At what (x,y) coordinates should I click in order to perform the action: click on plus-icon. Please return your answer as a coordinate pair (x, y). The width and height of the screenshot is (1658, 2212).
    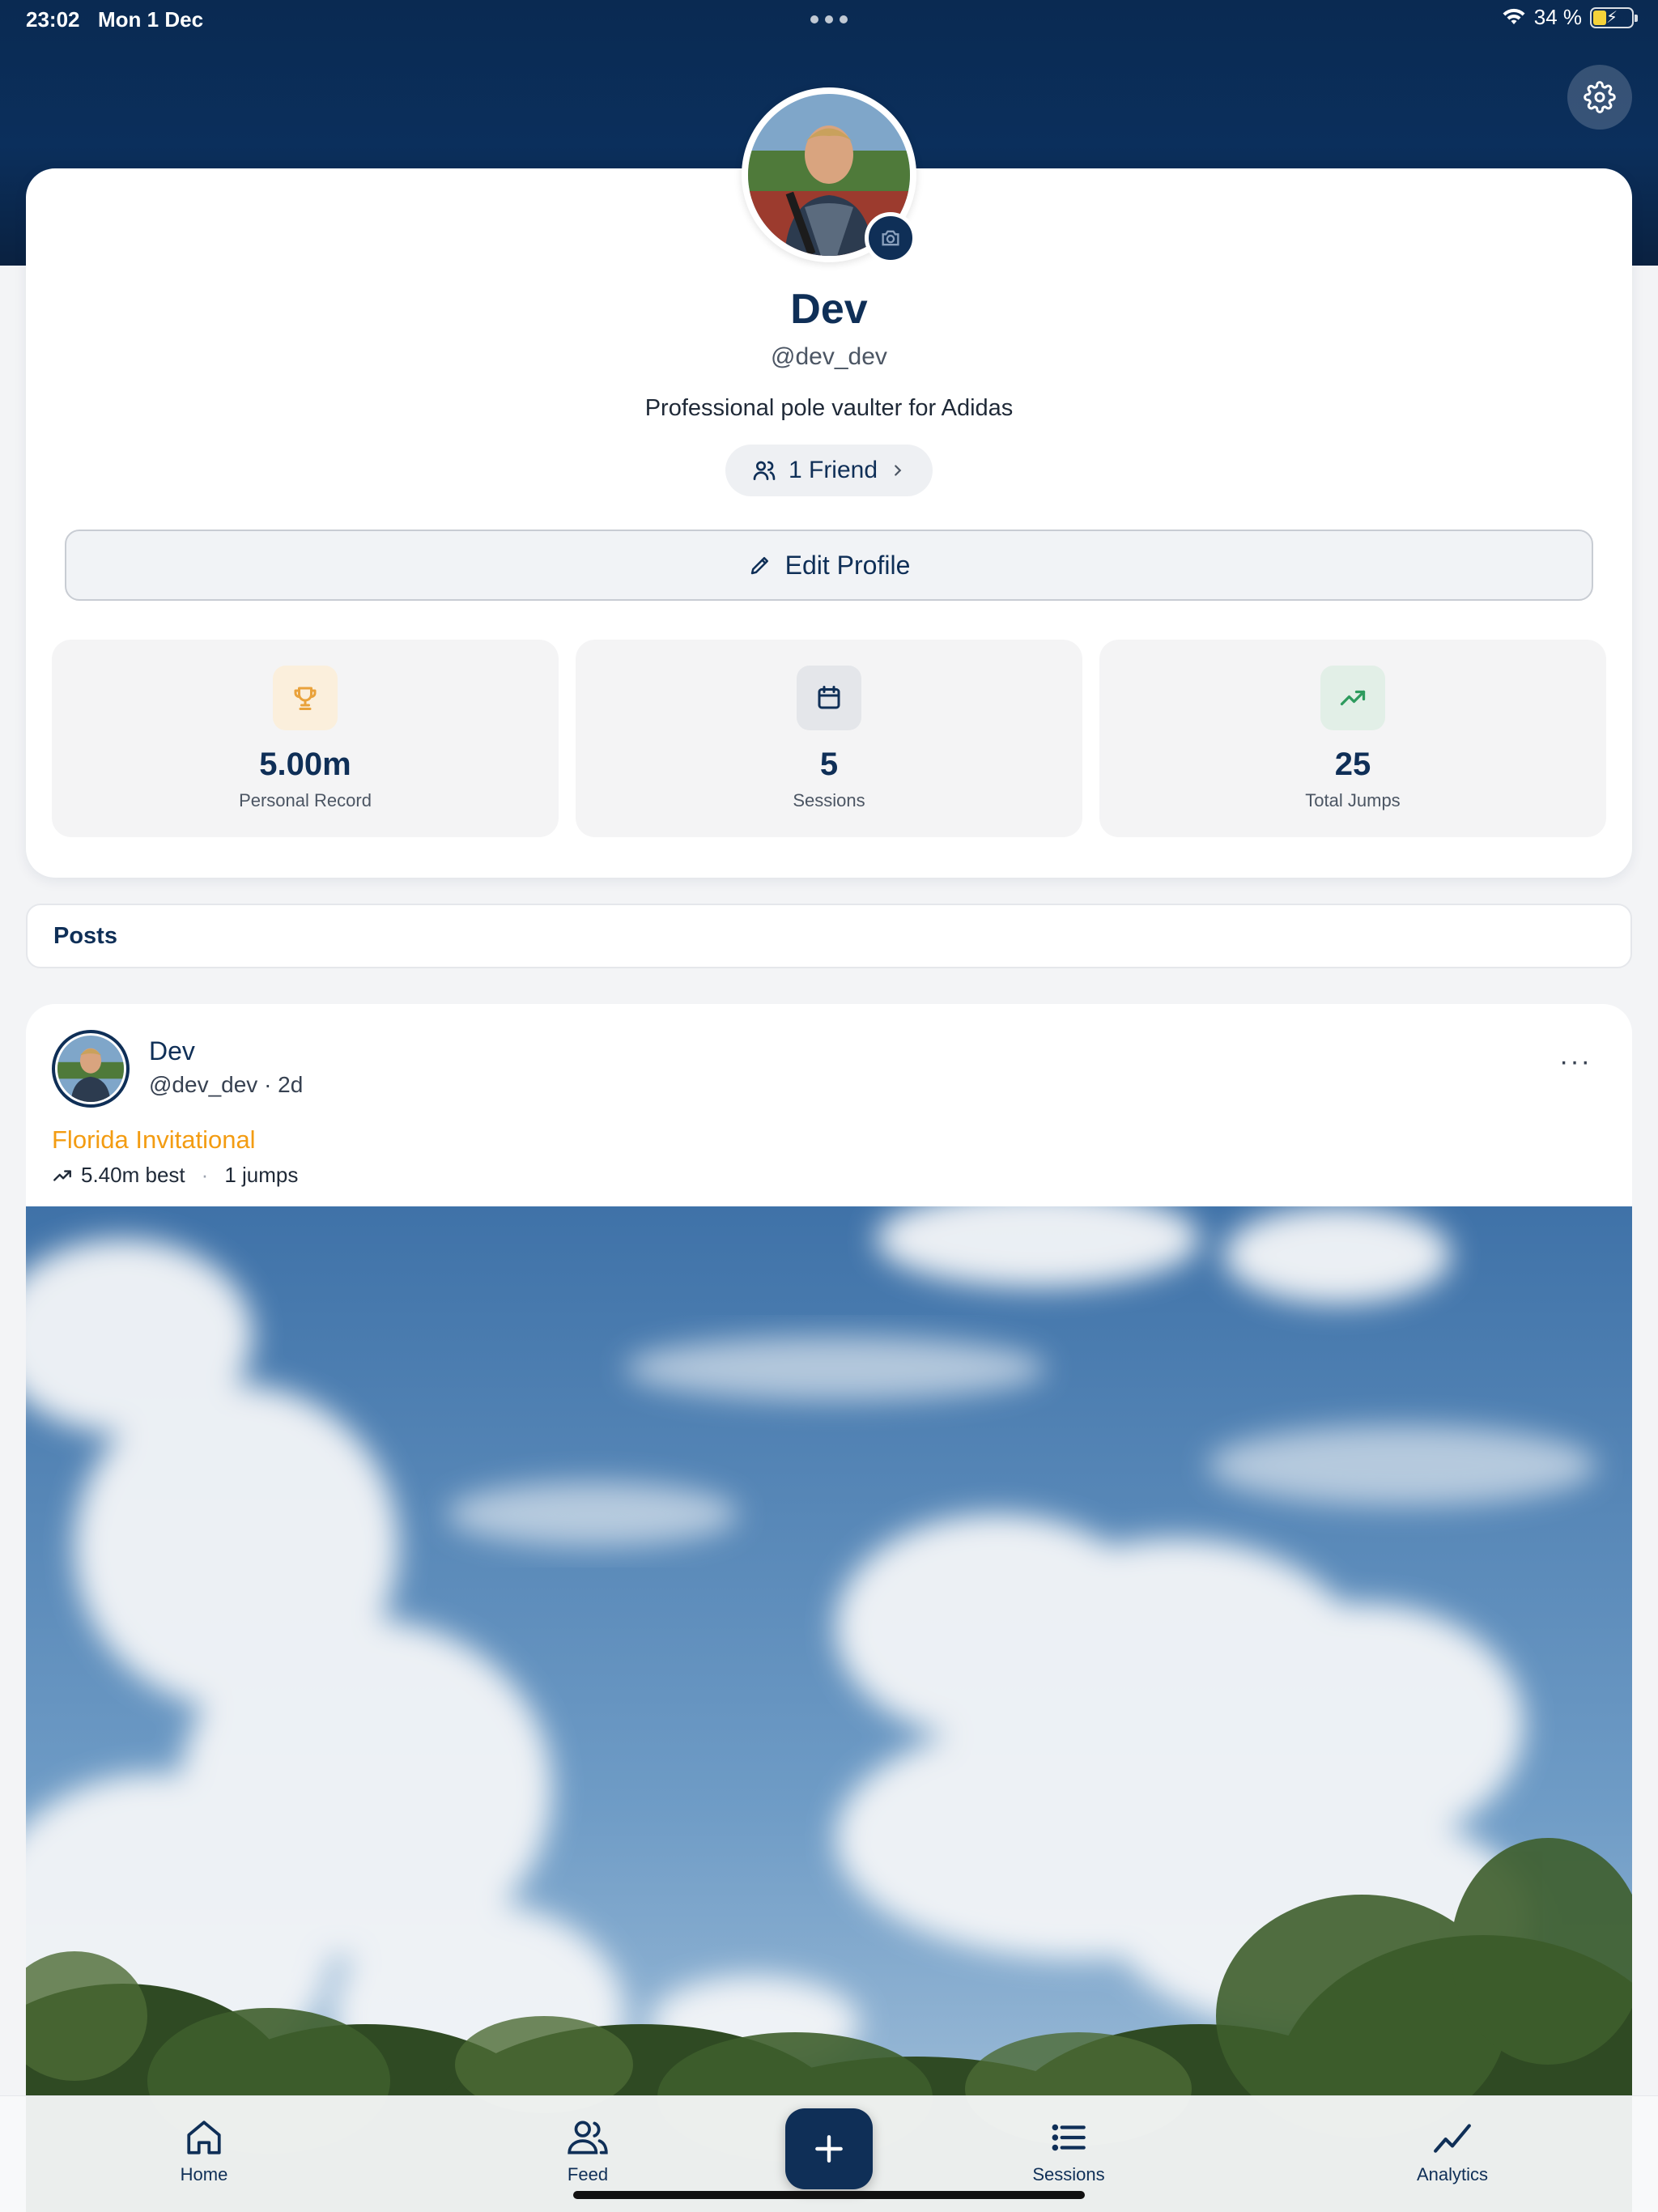
    Looking at the image, I should click on (829, 2149).